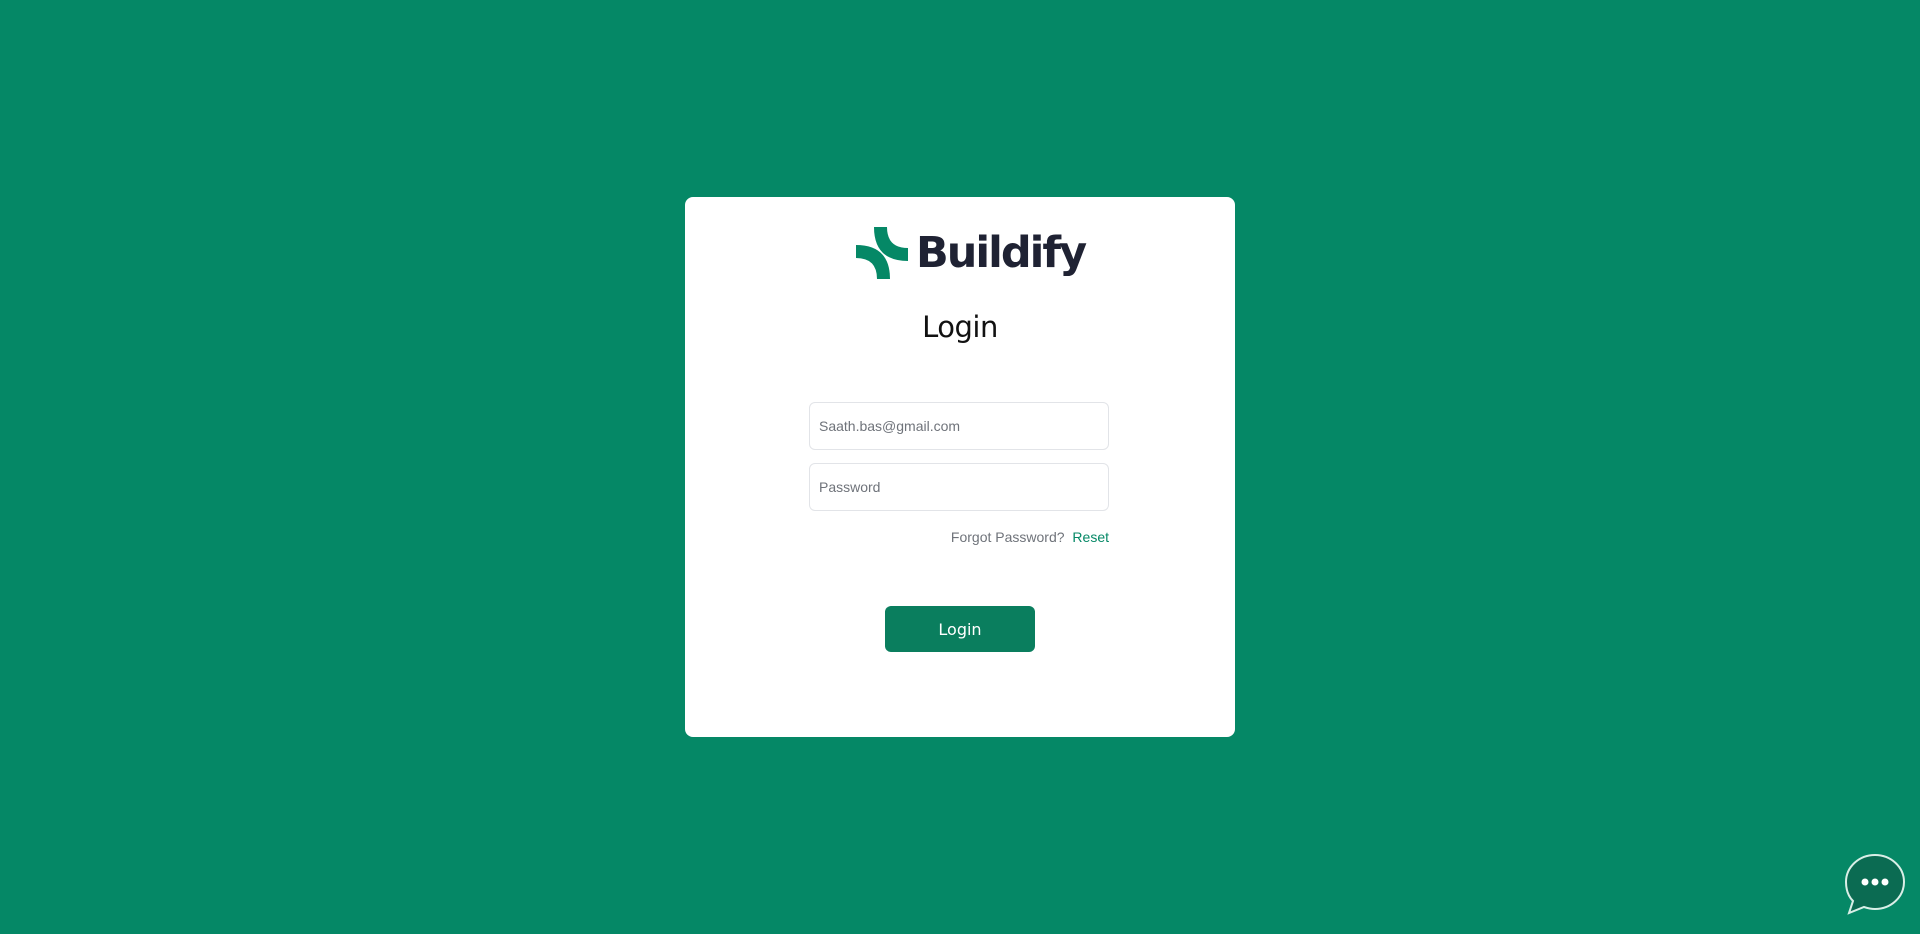  What do you see at coordinates (1007, 537) in the screenshot?
I see `forgot-password-label: Forgot Password?` at bounding box center [1007, 537].